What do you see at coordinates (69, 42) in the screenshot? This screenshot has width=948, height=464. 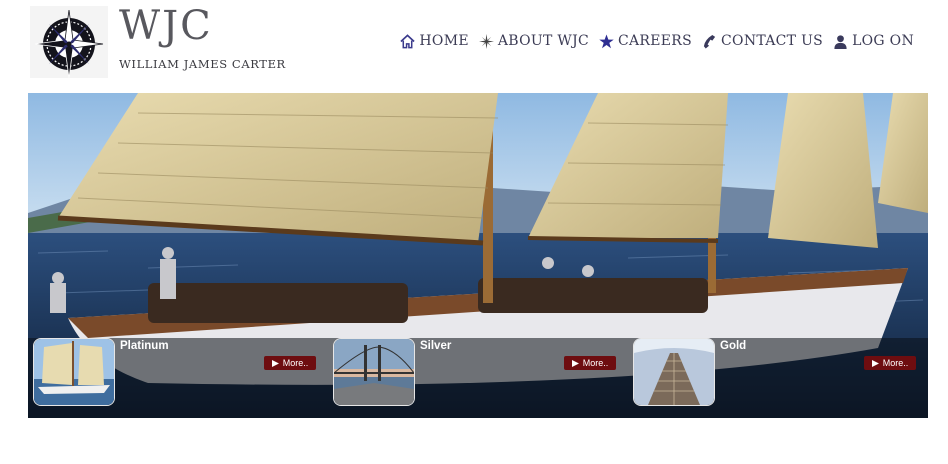 I see `compass-rose-logo` at bounding box center [69, 42].